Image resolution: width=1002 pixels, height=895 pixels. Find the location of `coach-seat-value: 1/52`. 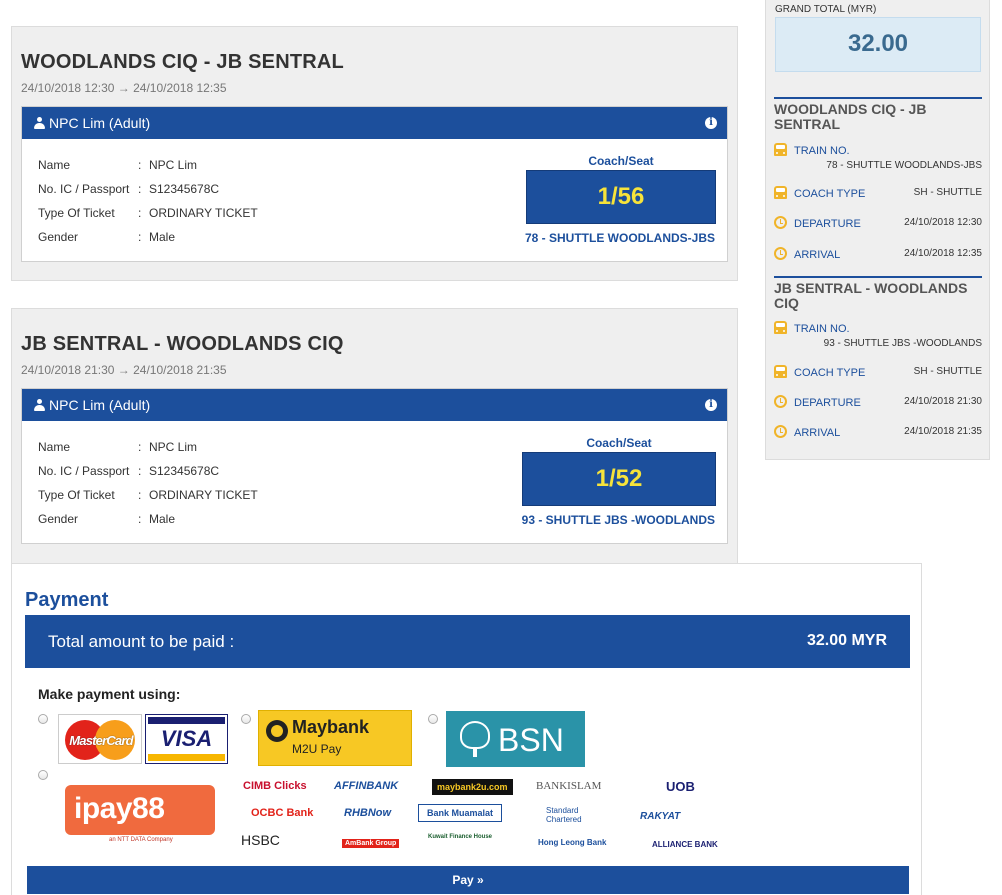

coach-seat-value: 1/52 is located at coordinates (619, 479).